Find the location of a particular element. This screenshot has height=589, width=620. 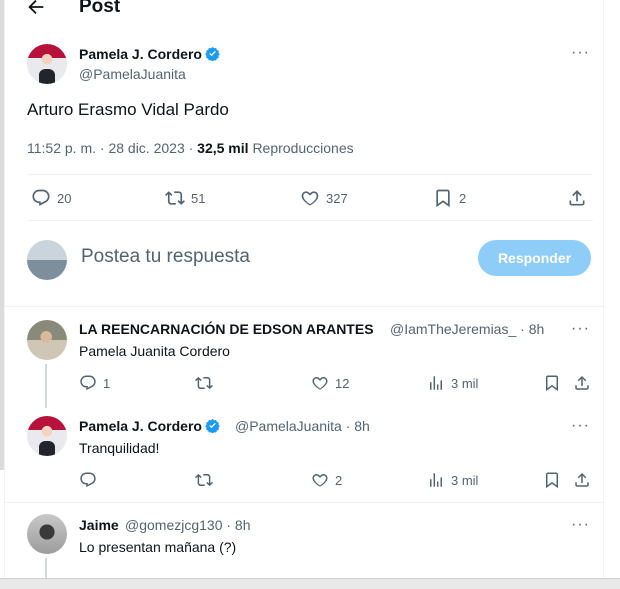

views-label: Reproducciones is located at coordinates (303, 148).